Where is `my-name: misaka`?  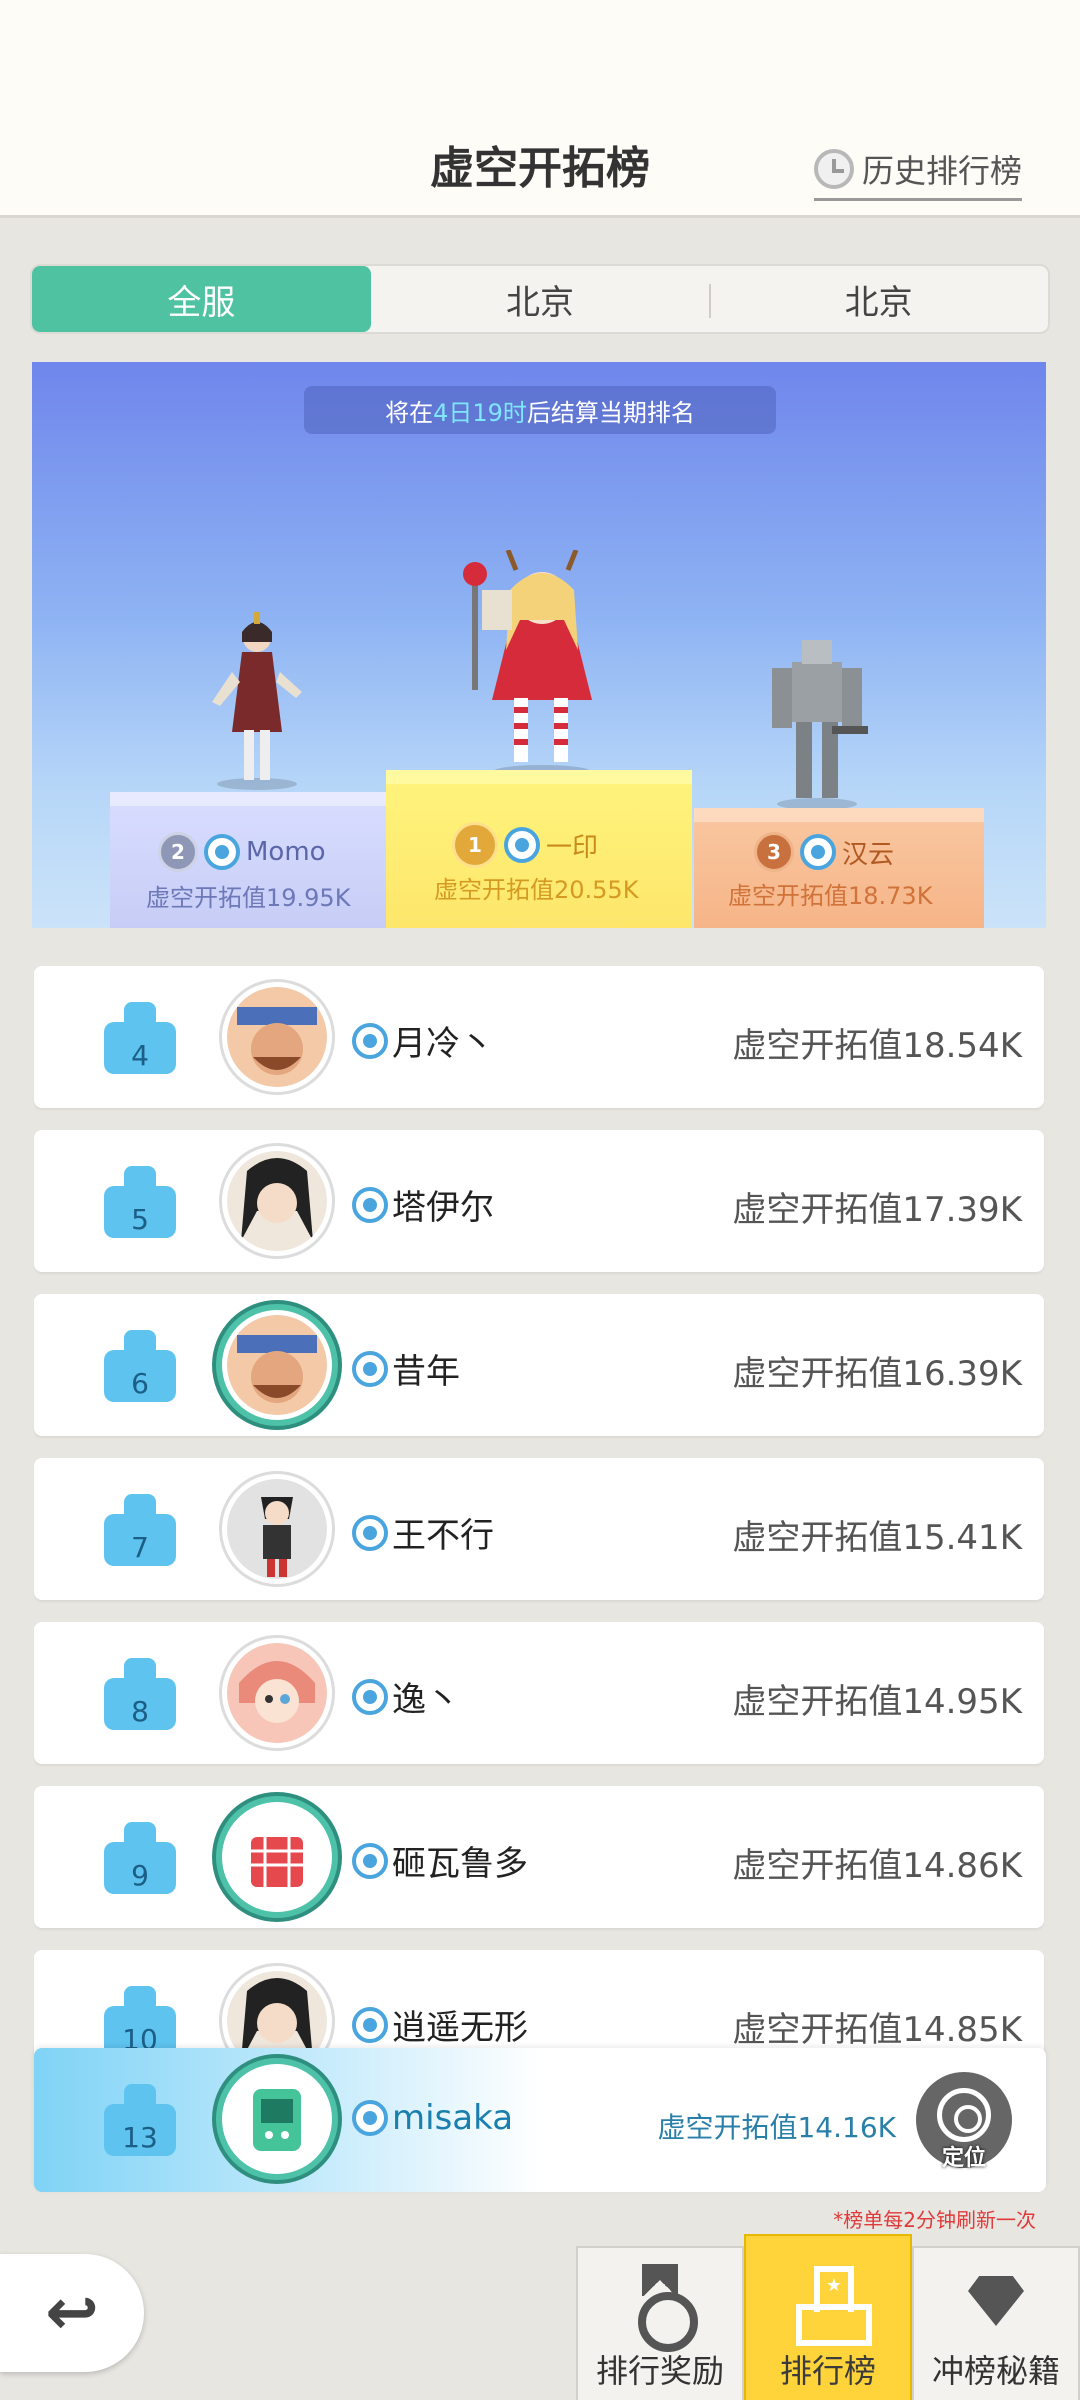 my-name: misaka is located at coordinates (453, 2118).